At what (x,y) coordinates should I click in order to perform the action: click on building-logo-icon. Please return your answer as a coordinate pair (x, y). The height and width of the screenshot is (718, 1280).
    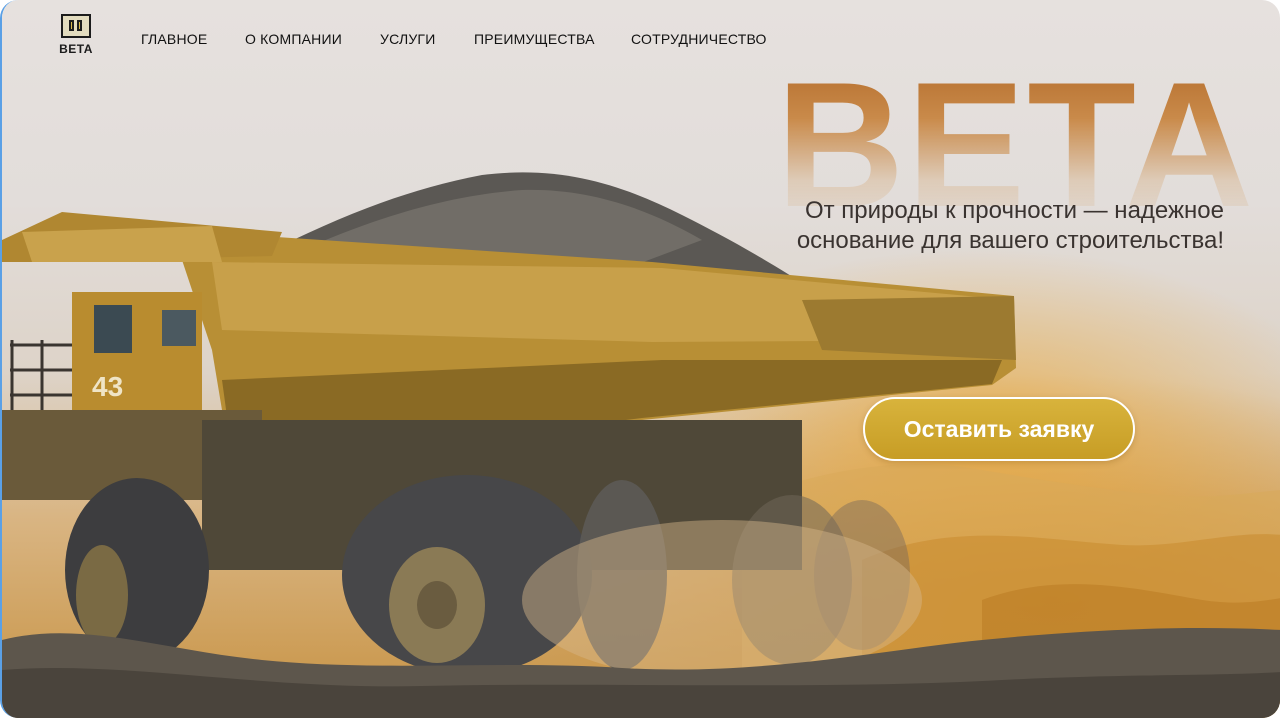
    Looking at the image, I should click on (76, 26).